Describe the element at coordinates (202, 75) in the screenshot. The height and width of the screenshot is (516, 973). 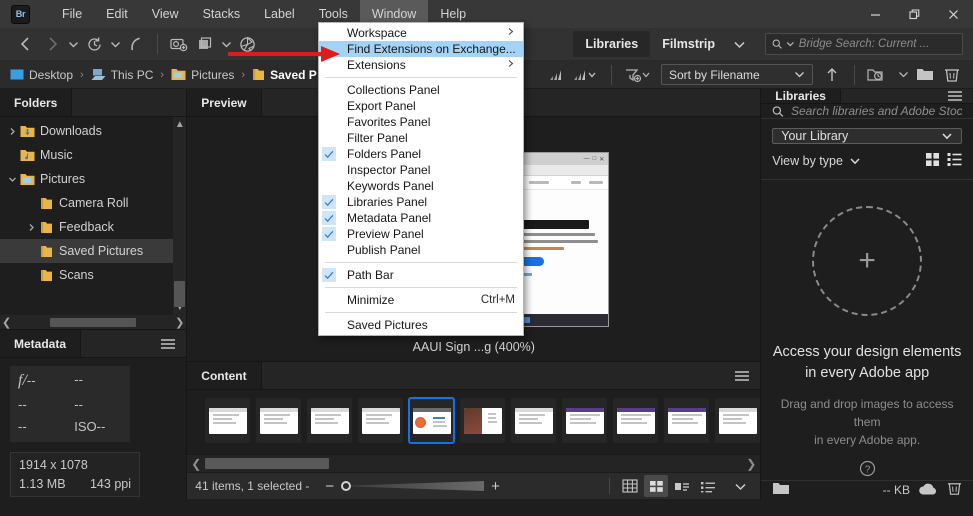
I see `breadcrumb-item-pictures: Pictures` at that location.